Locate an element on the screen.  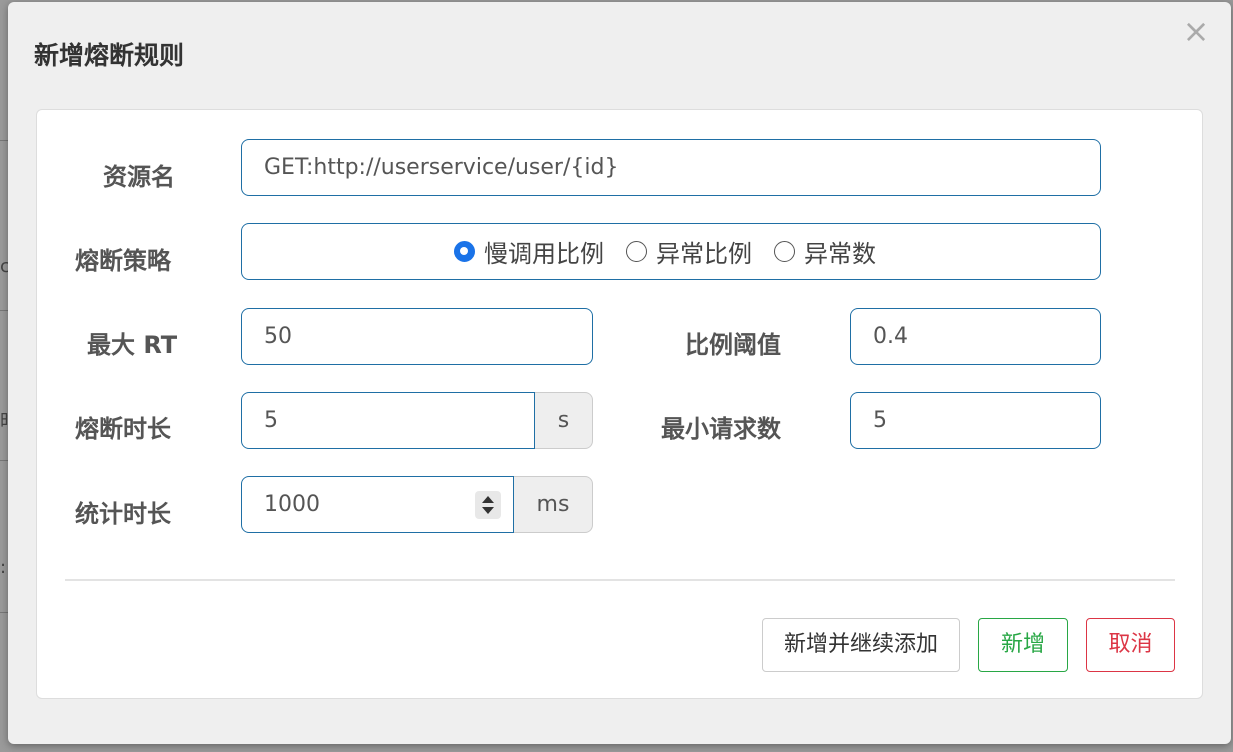
min-requests-input: 5 is located at coordinates (975, 420).